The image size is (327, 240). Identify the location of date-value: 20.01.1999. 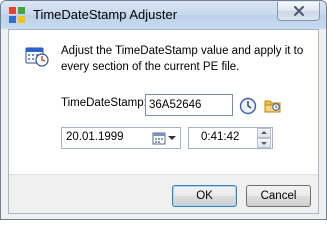
(95, 137).